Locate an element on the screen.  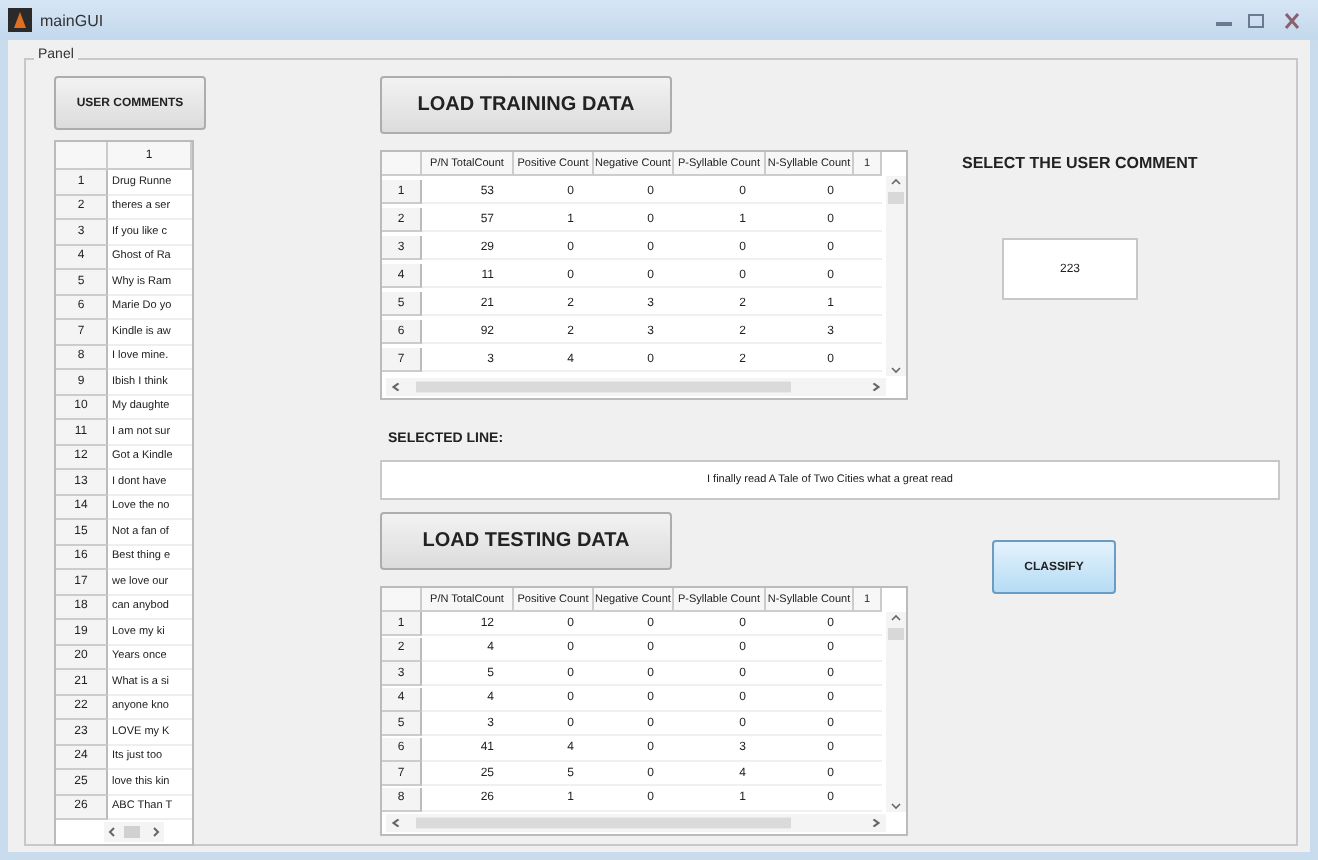
select-comment-label: SELECT THE USER COMMENT is located at coordinates (1080, 163).